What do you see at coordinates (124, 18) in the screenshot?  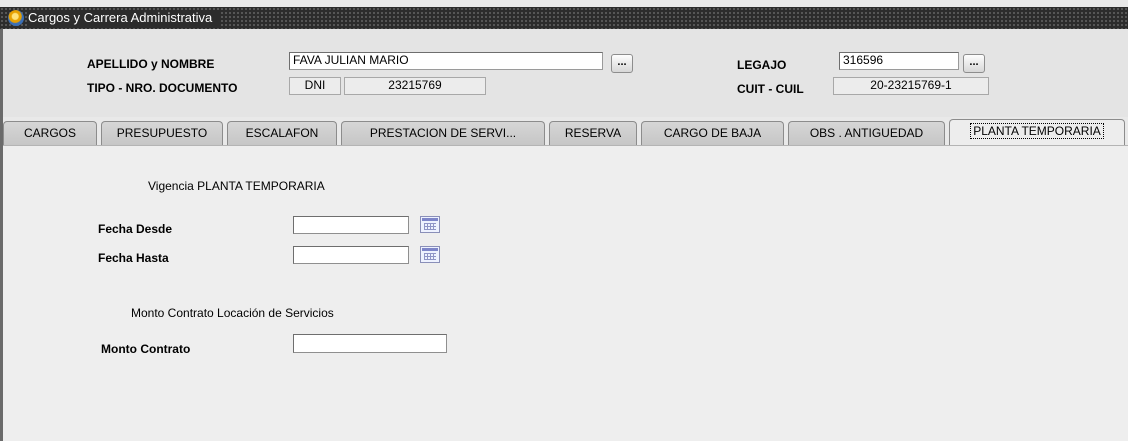 I see `window-title: Cargos y Carrera Administrativa` at bounding box center [124, 18].